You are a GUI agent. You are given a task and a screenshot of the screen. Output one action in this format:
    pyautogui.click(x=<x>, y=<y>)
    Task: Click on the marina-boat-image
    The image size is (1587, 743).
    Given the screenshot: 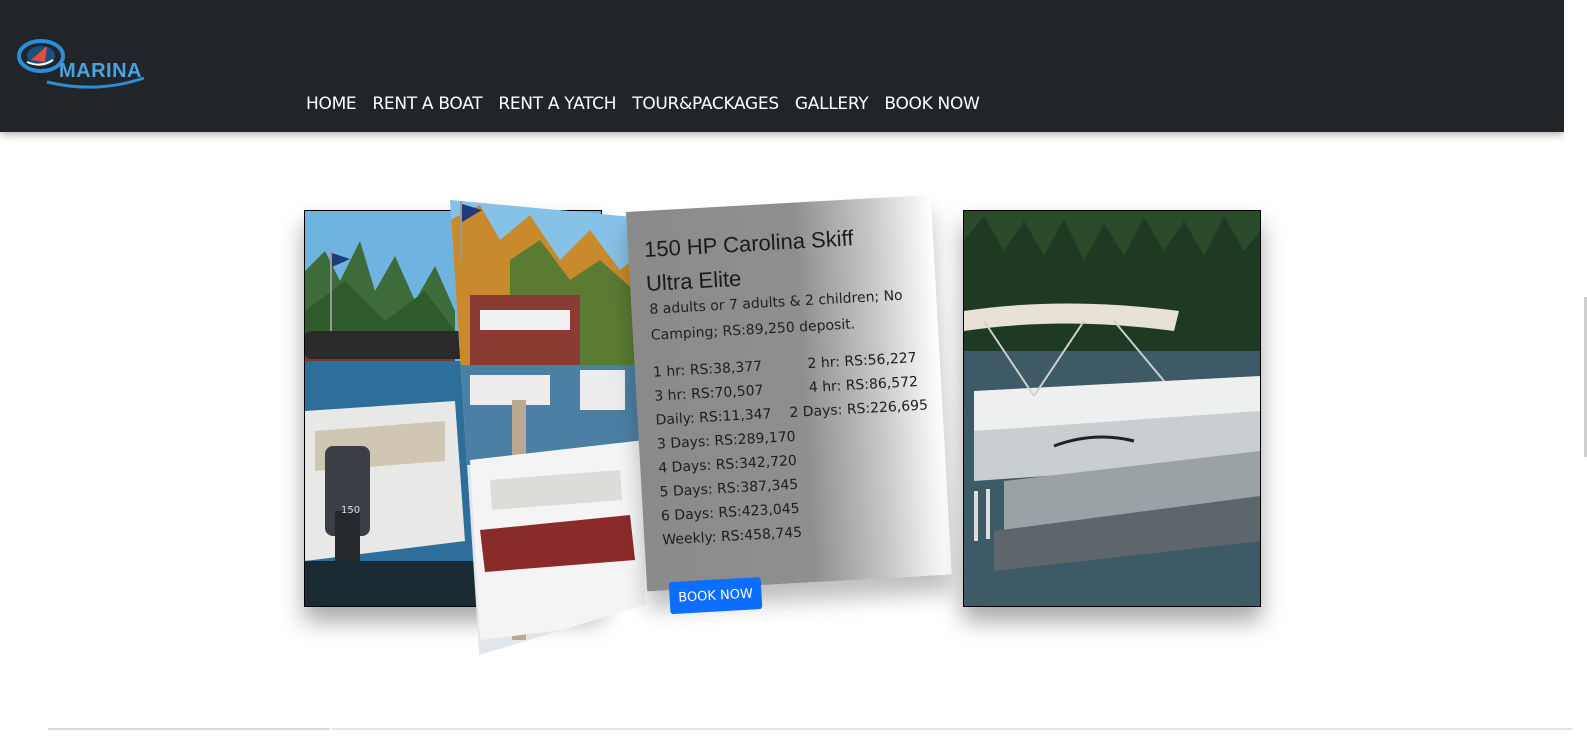 What is the action you would take?
    pyautogui.click(x=547, y=427)
    